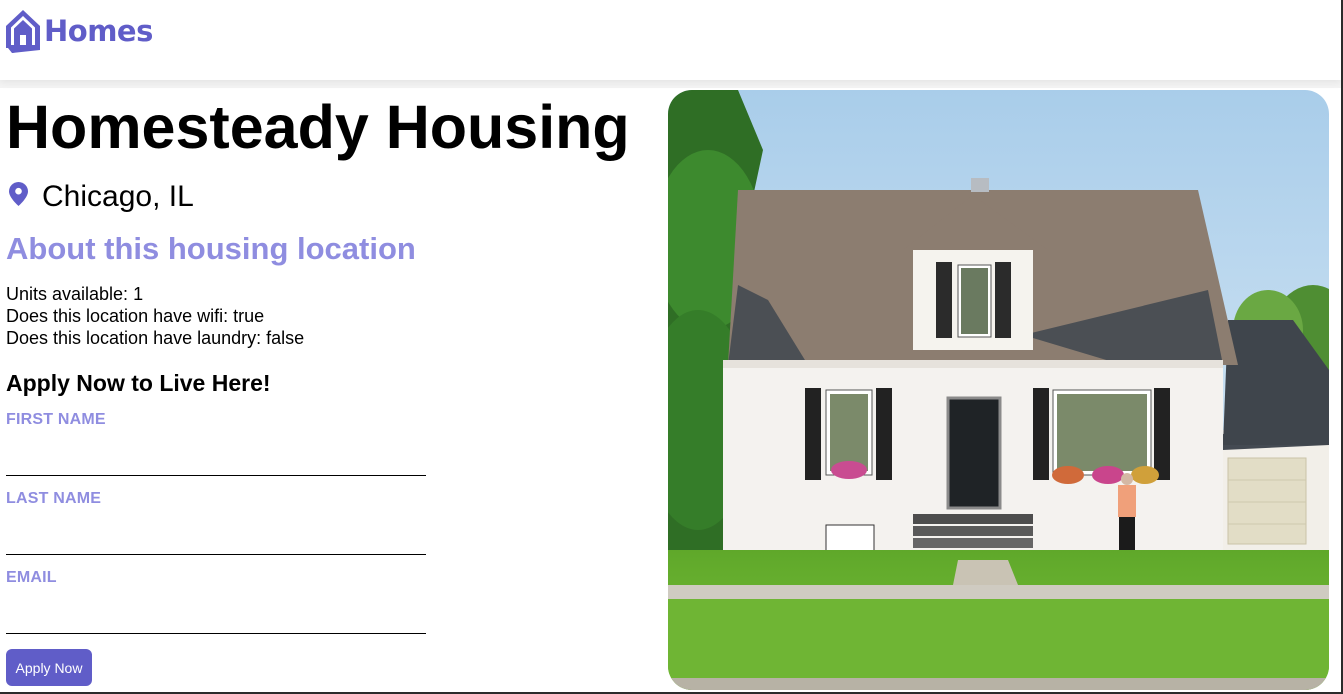 This screenshot has width=1343, height=694. I want to click on location-text: Chicago, IL, so click(118, 196).